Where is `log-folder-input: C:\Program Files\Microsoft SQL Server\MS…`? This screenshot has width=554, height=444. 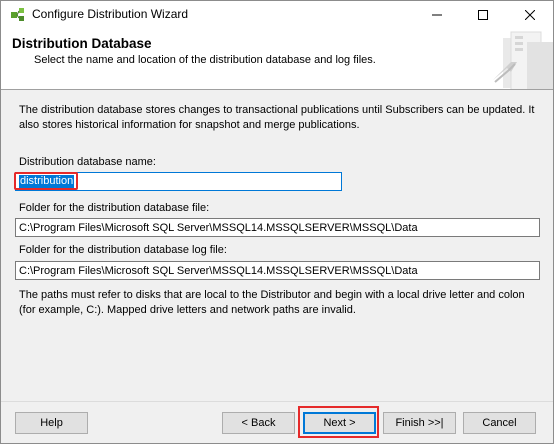 log-folder-input: C:\Program Files\Microsoft SQL Server\MS… is located at coordinates (277, 270).